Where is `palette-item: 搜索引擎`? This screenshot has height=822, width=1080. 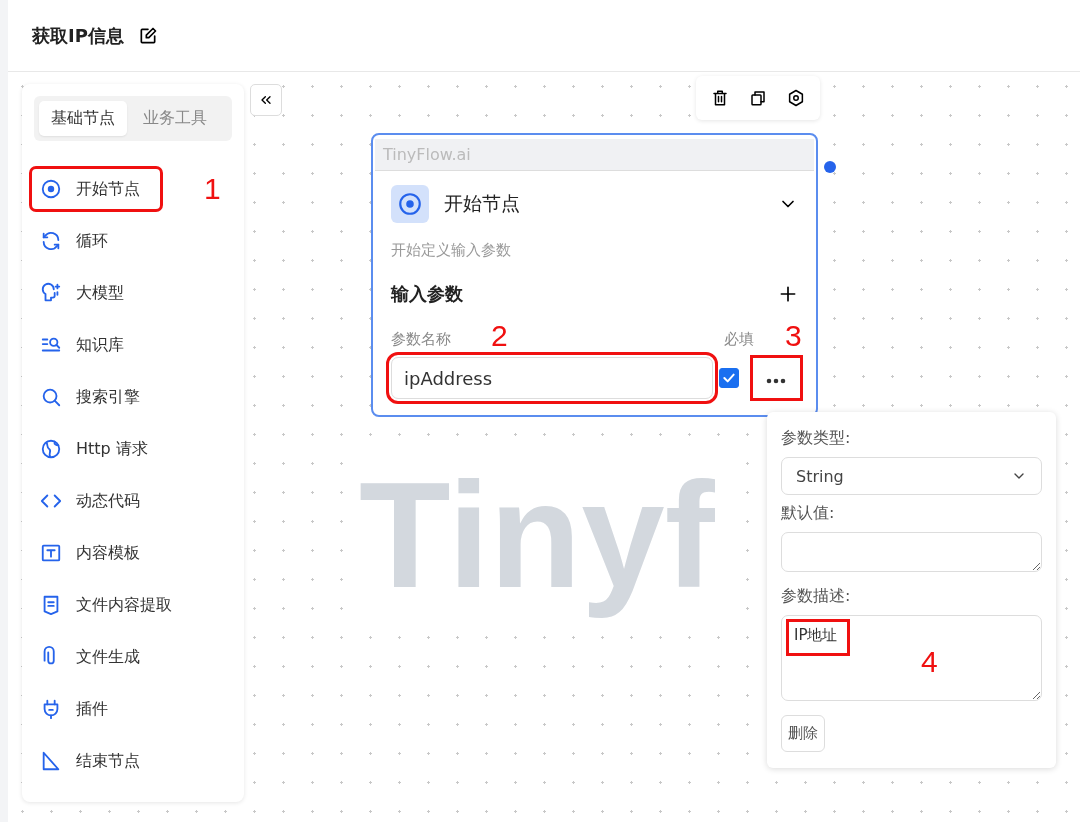 palette-item: 搜索引擎 is located at coordinates (87, 397).